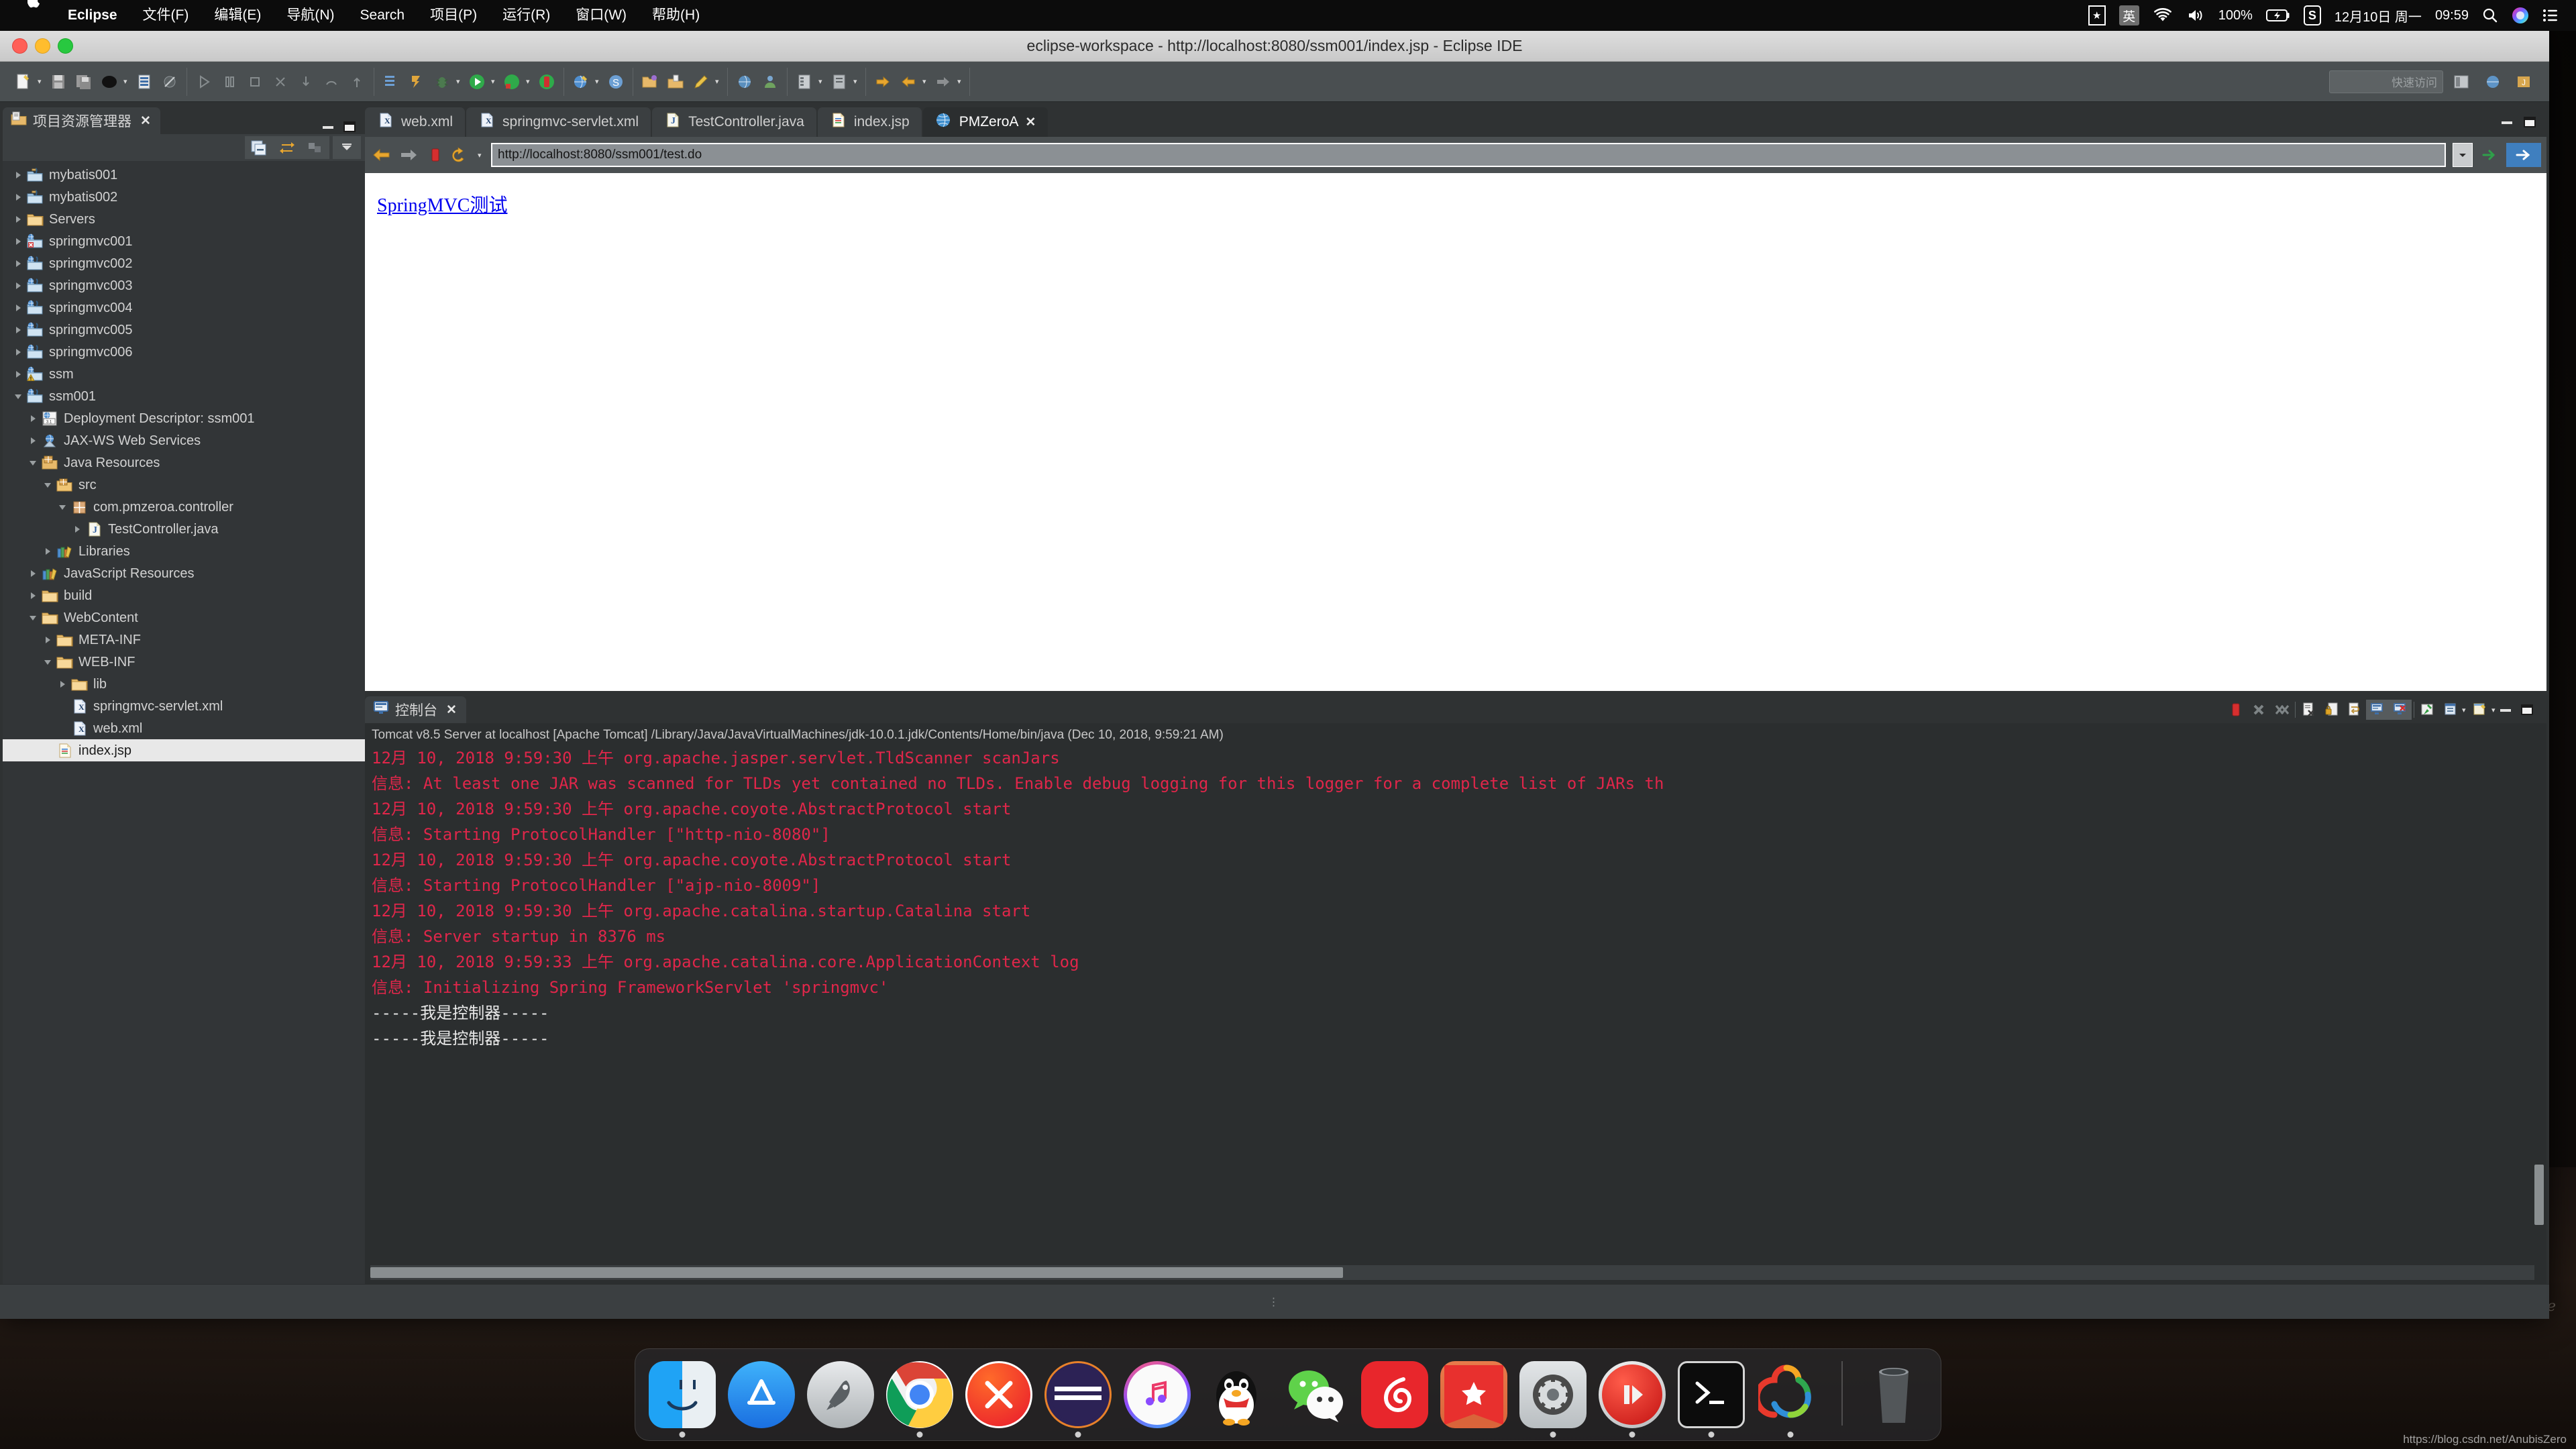 The height and width of the screenshot is (1449, 2576). I want to click on back-icon, so click(381, 155).